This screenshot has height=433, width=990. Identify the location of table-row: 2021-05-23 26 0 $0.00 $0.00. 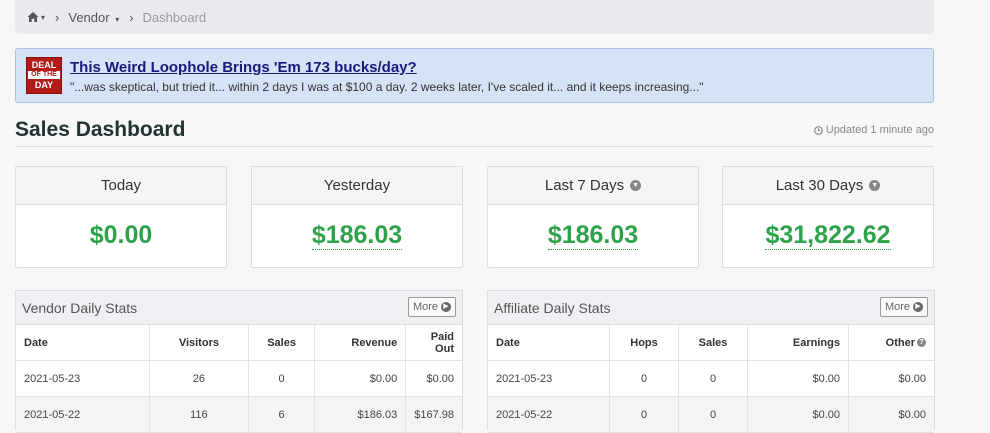
(239, 378).